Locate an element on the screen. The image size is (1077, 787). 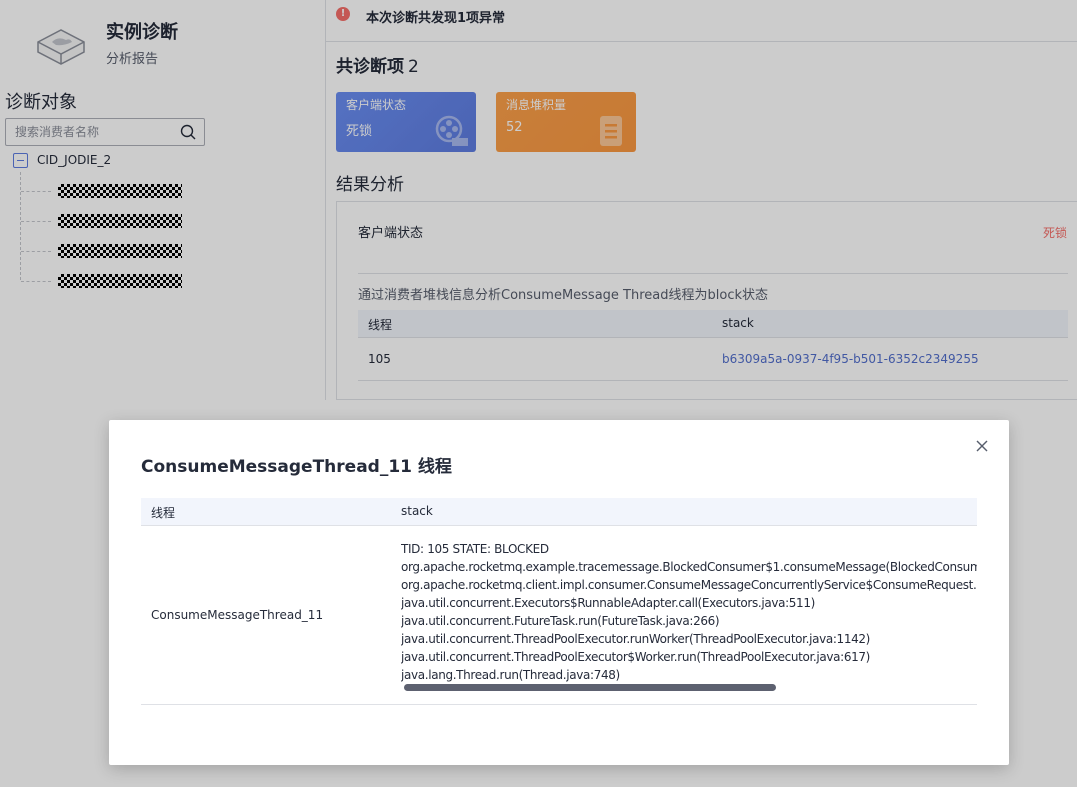
thread-name: ConsumeMessageThread_11 is located at coordinates (237, 615).